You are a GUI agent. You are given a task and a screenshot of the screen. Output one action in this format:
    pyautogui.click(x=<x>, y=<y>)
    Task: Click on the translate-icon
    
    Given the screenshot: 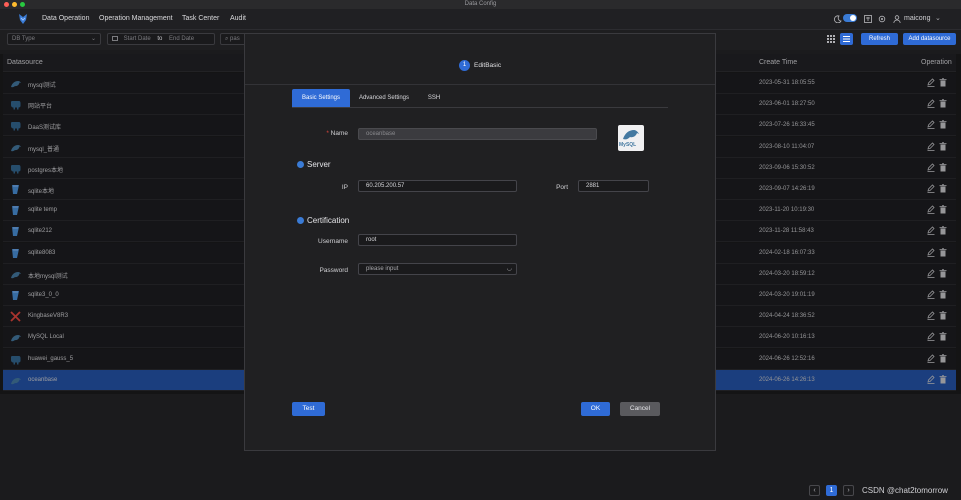 What is the action you would take?
    pyautogui.click(x=868, y=19)
    